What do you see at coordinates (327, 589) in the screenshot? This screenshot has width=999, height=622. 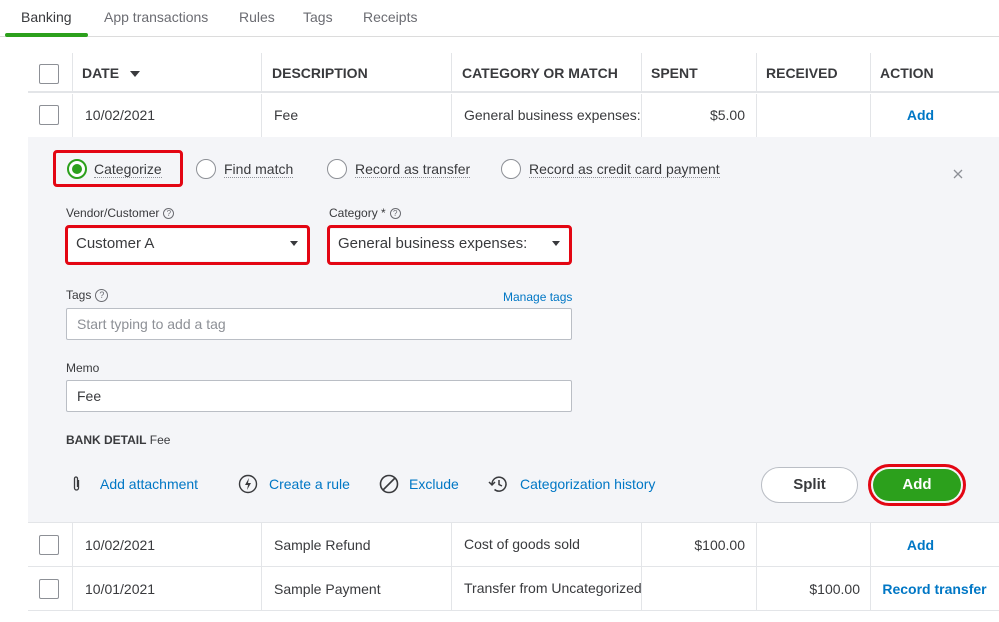 I see `row-description: Sample Payment` at bounding box center [327, 589].